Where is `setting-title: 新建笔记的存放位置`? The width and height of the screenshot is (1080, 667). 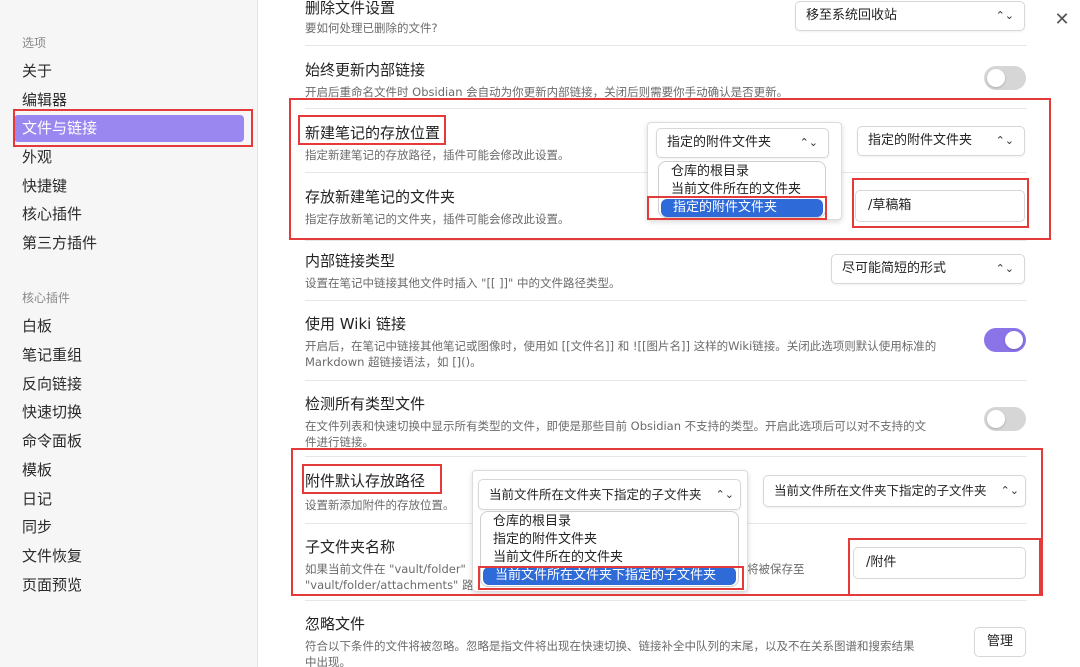
setting-title: 新建笔记的存放位置 is located at coordinates (373, 133).